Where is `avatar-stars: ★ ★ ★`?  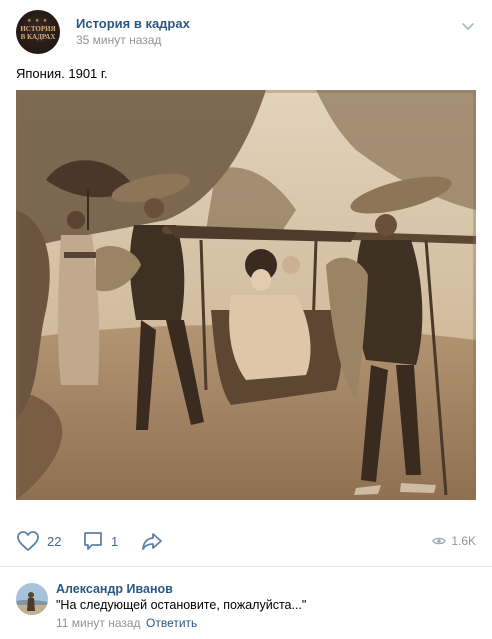 avatar-stars: ★ ★ ★ is located at coordinates (38, 21).